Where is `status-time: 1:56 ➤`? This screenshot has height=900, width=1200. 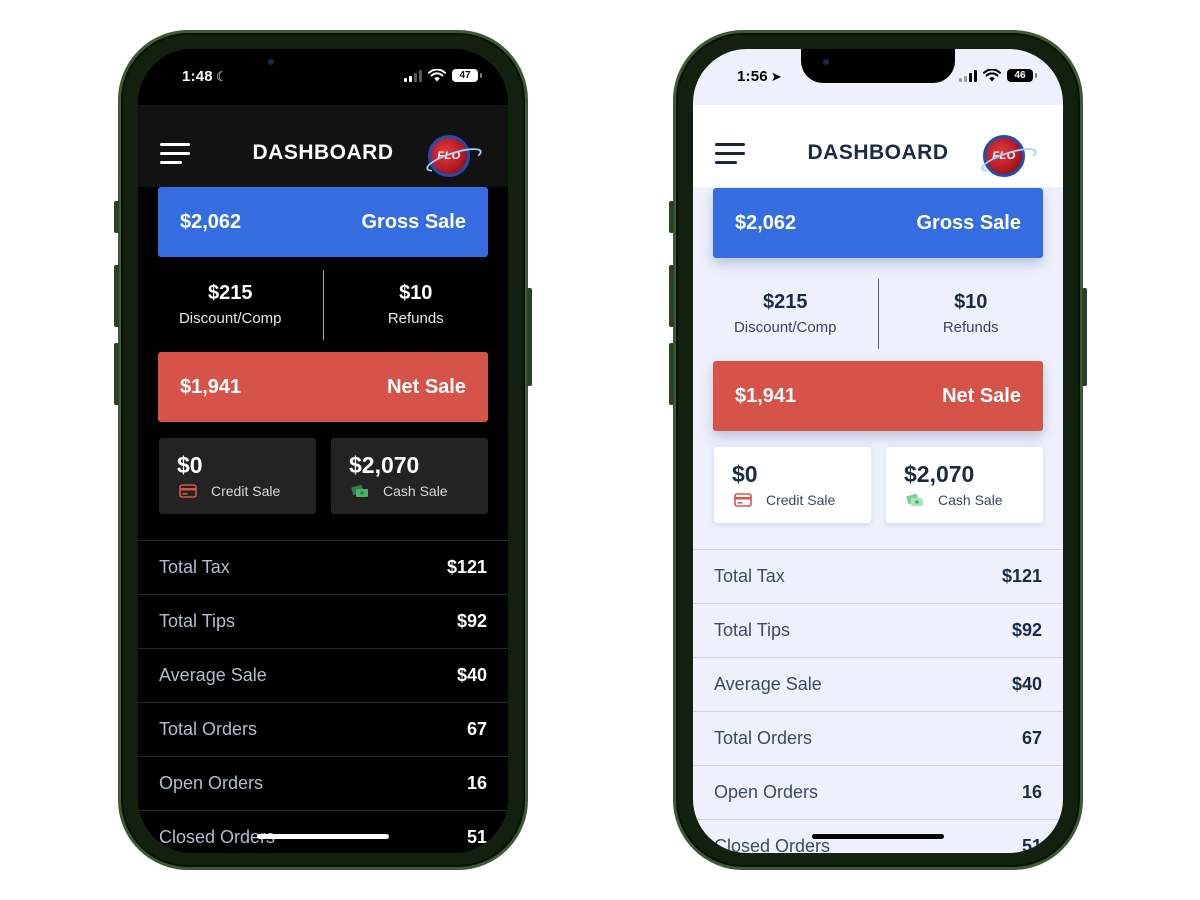
status-time: 1:56 ➤ is located at coordinates (759, 76).